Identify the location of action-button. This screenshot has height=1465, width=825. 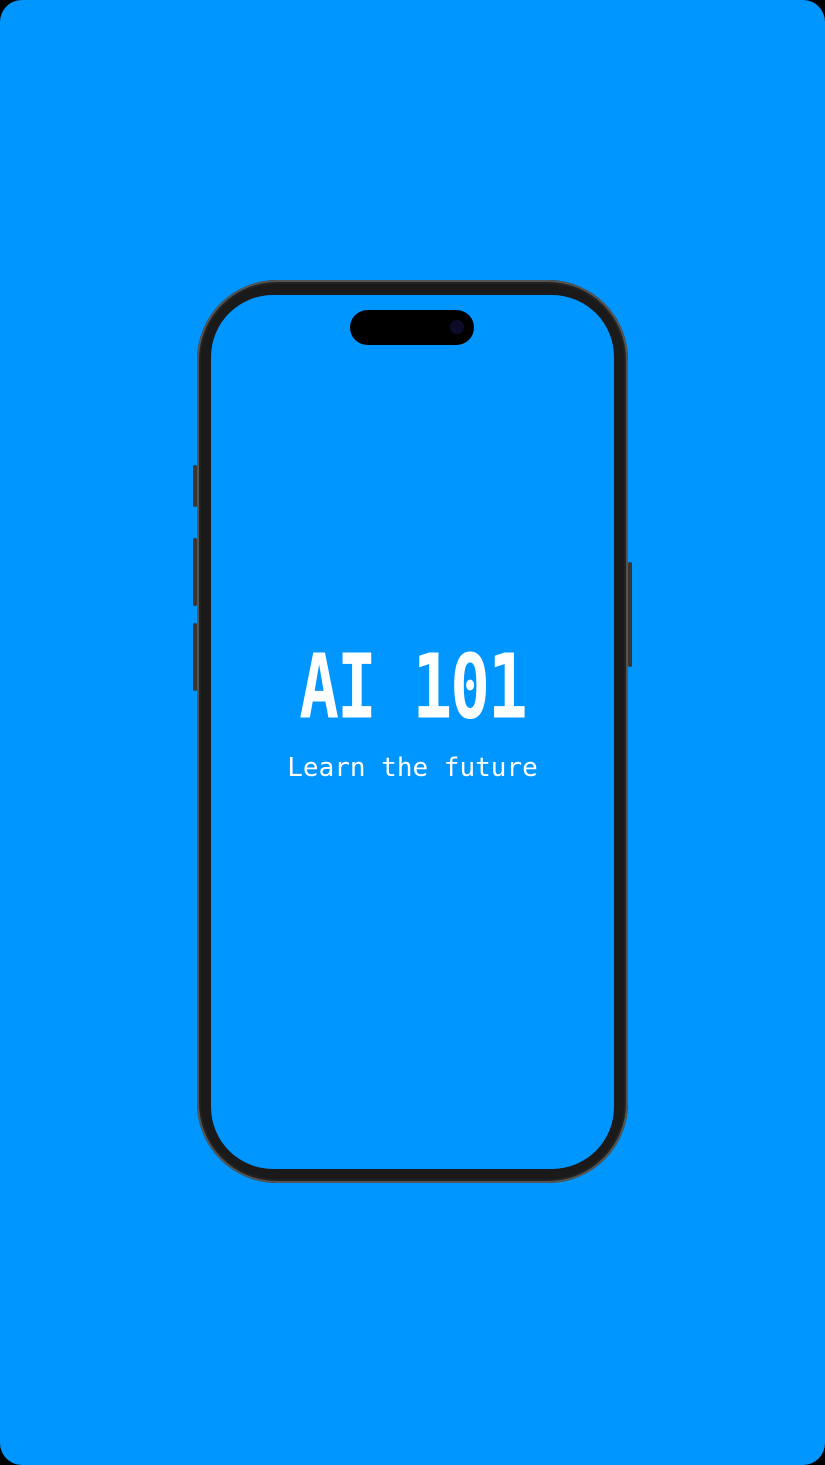
(195, 486).